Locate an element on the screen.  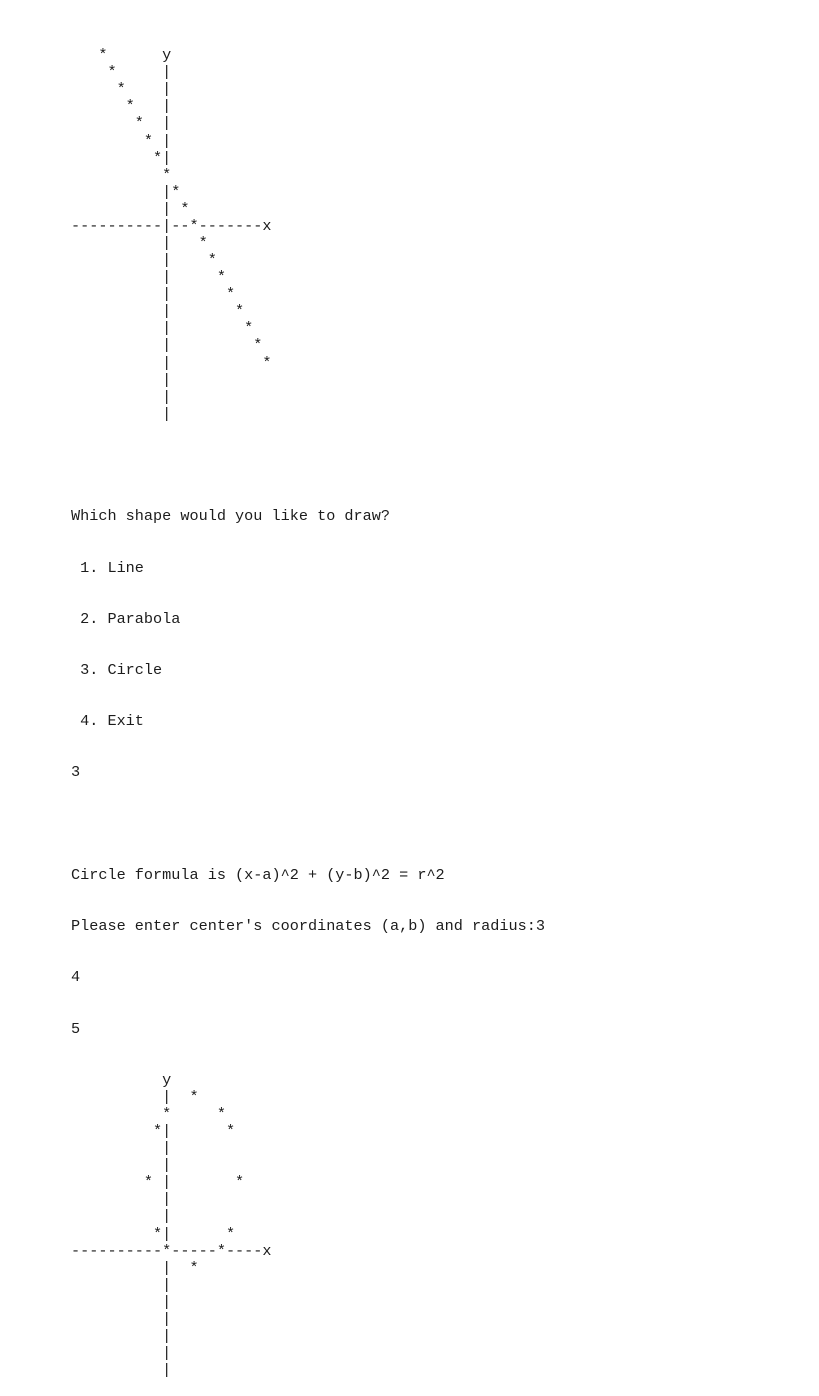
line-plot-row: |* is located at coordinates (126, 191).